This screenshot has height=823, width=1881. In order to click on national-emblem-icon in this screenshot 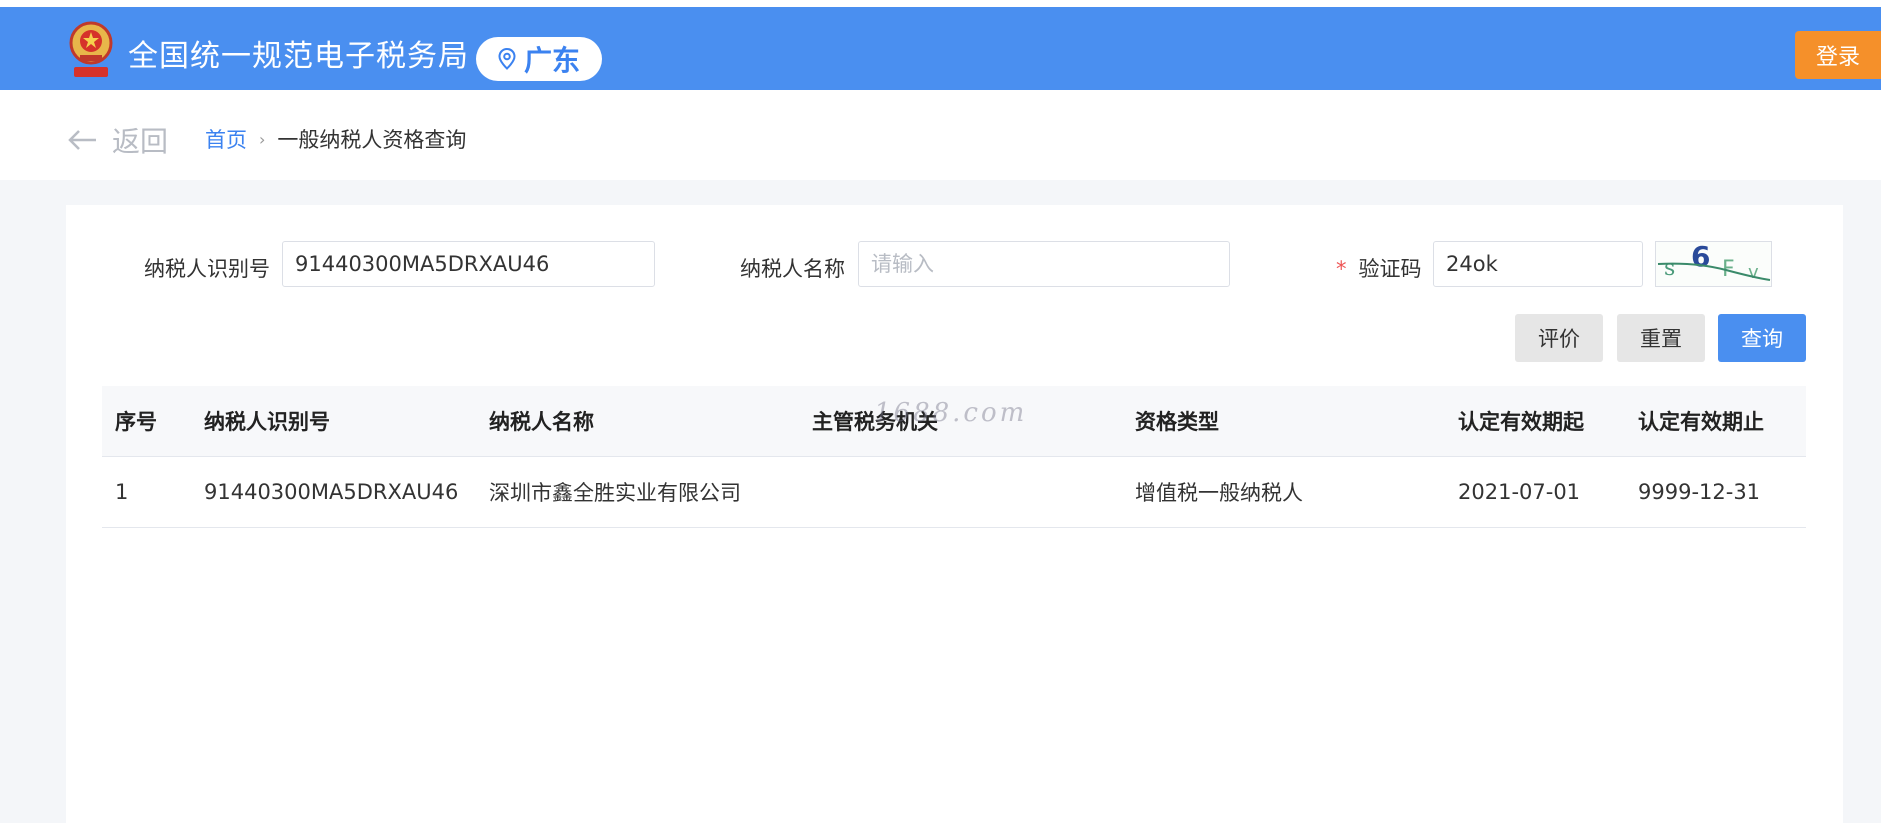, I will do `click(91, 49)`.